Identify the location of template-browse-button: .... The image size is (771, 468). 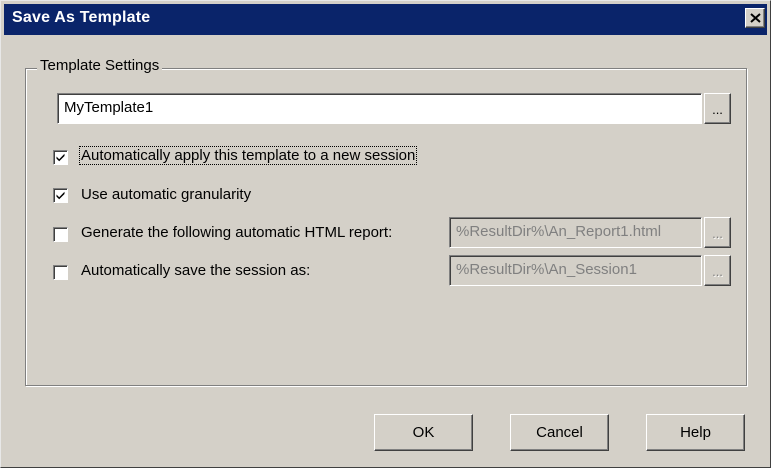
(717, 108).